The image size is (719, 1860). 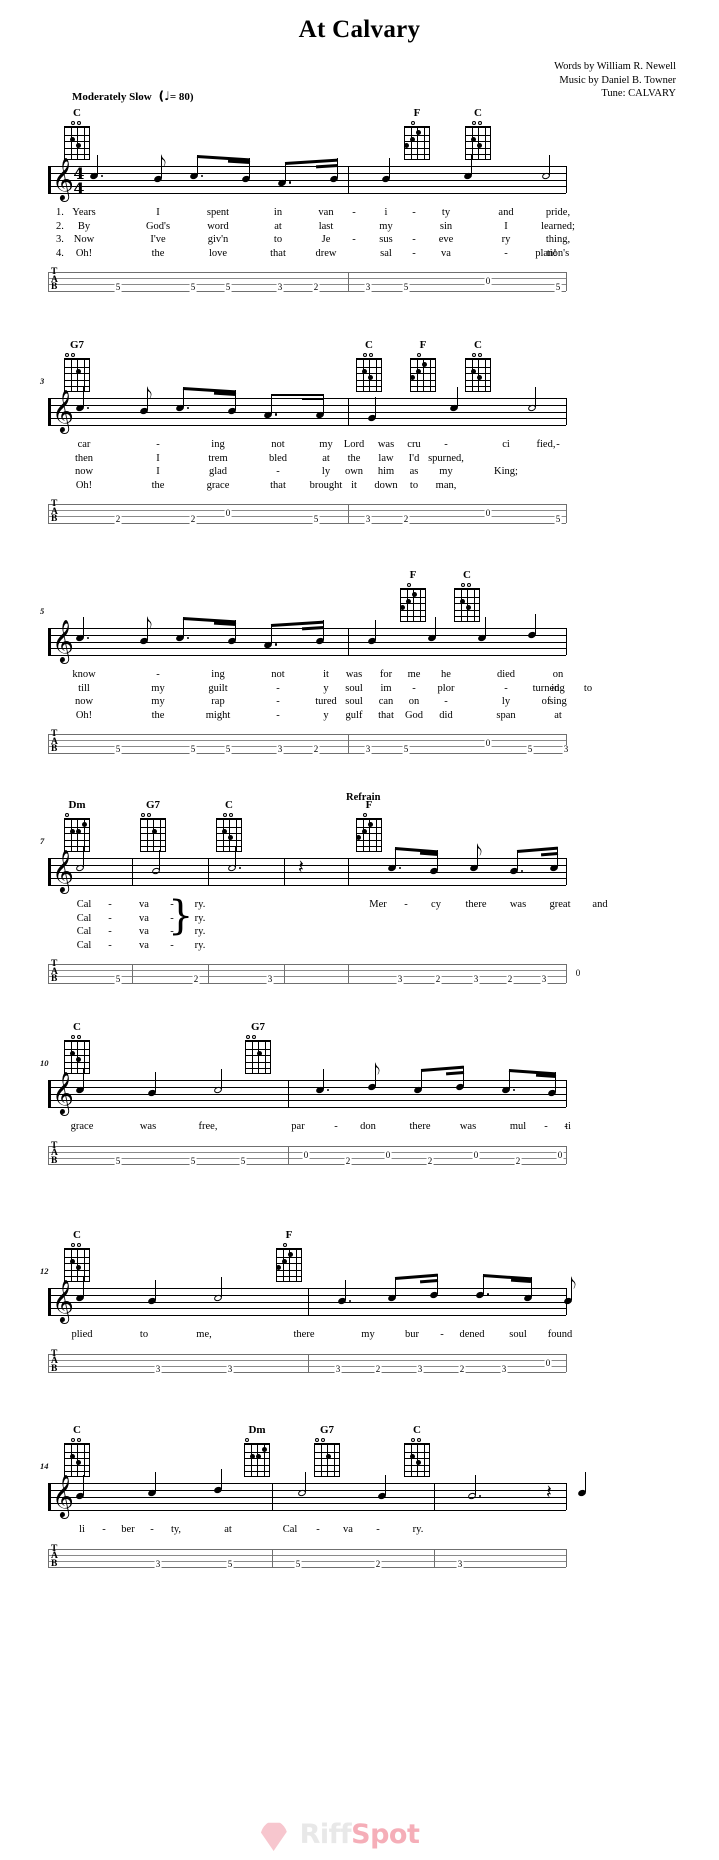 What do you see at coordinates (386, 701) in the screenshot?
I see `lyric-syllable: can` at bounding box center [386, 701].